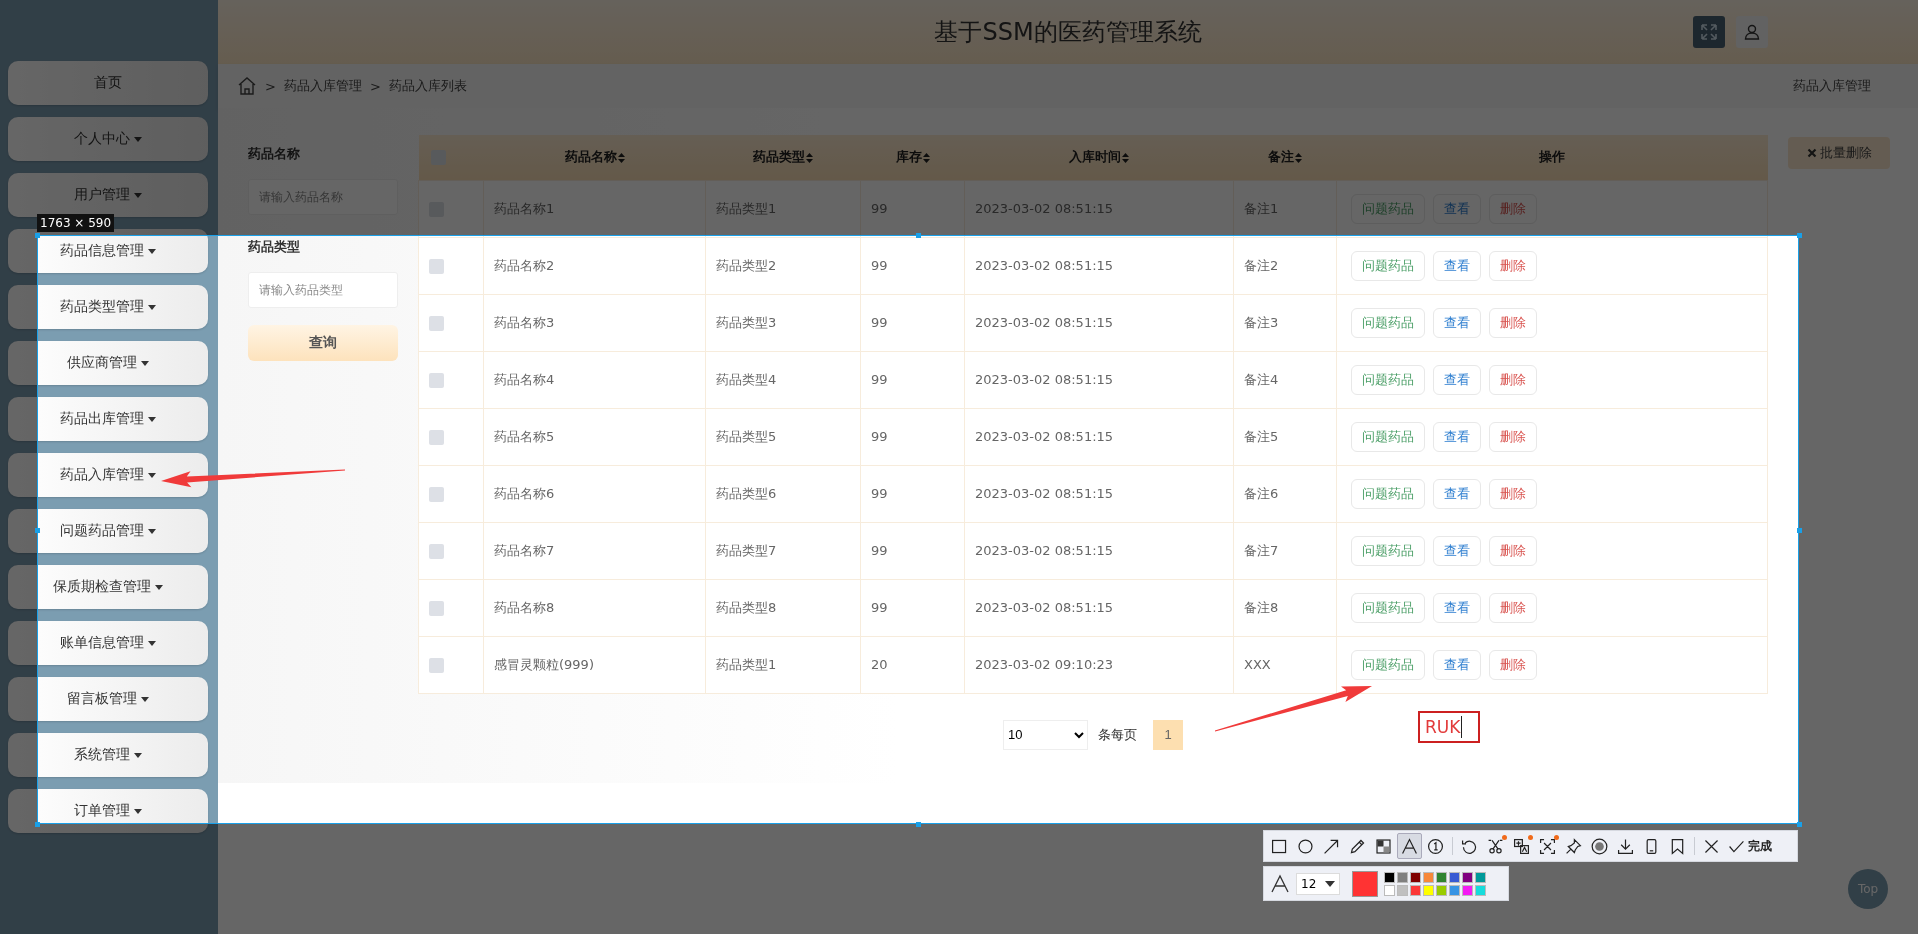  Describe the element at coordinates (108, 195) in the screenshot. I see `sidebar-menu-button: 用户管理` at that location.